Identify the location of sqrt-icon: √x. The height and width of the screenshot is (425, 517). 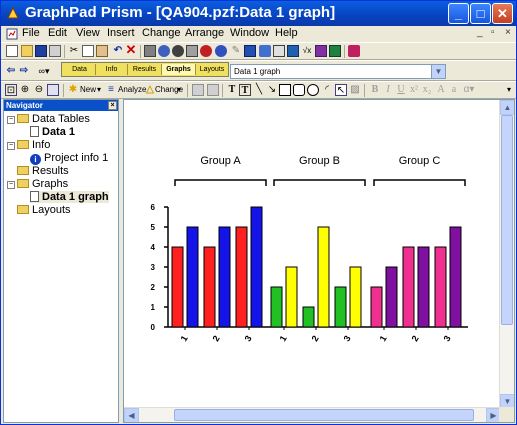
(307, 51).